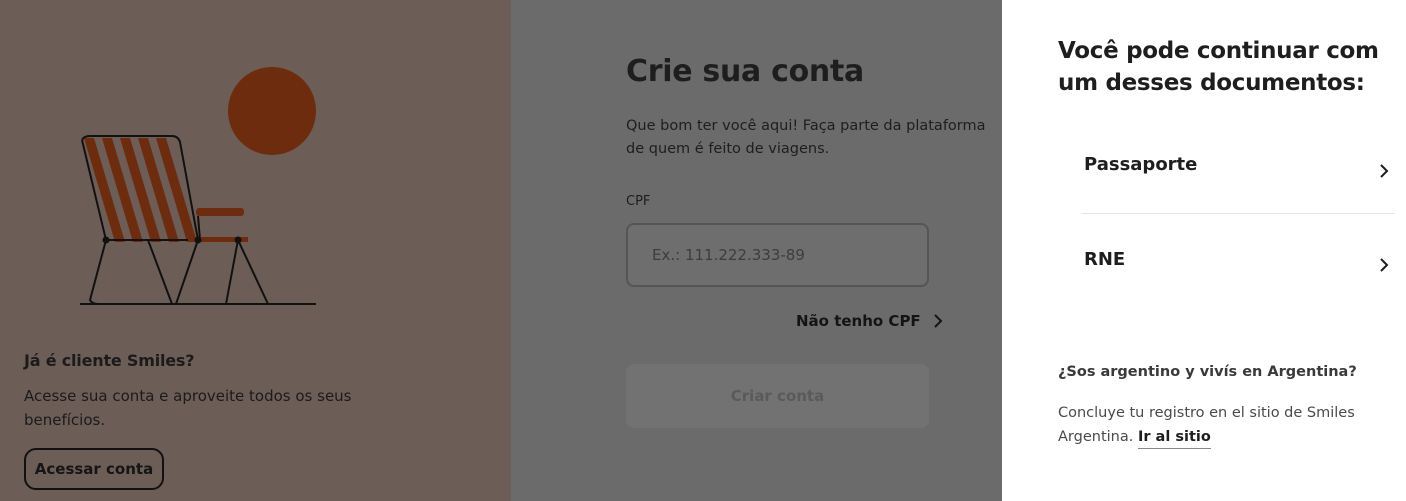 The width and height of the screenshot is (1406, 501). I want to click on sun-icon, so click(272, 111).